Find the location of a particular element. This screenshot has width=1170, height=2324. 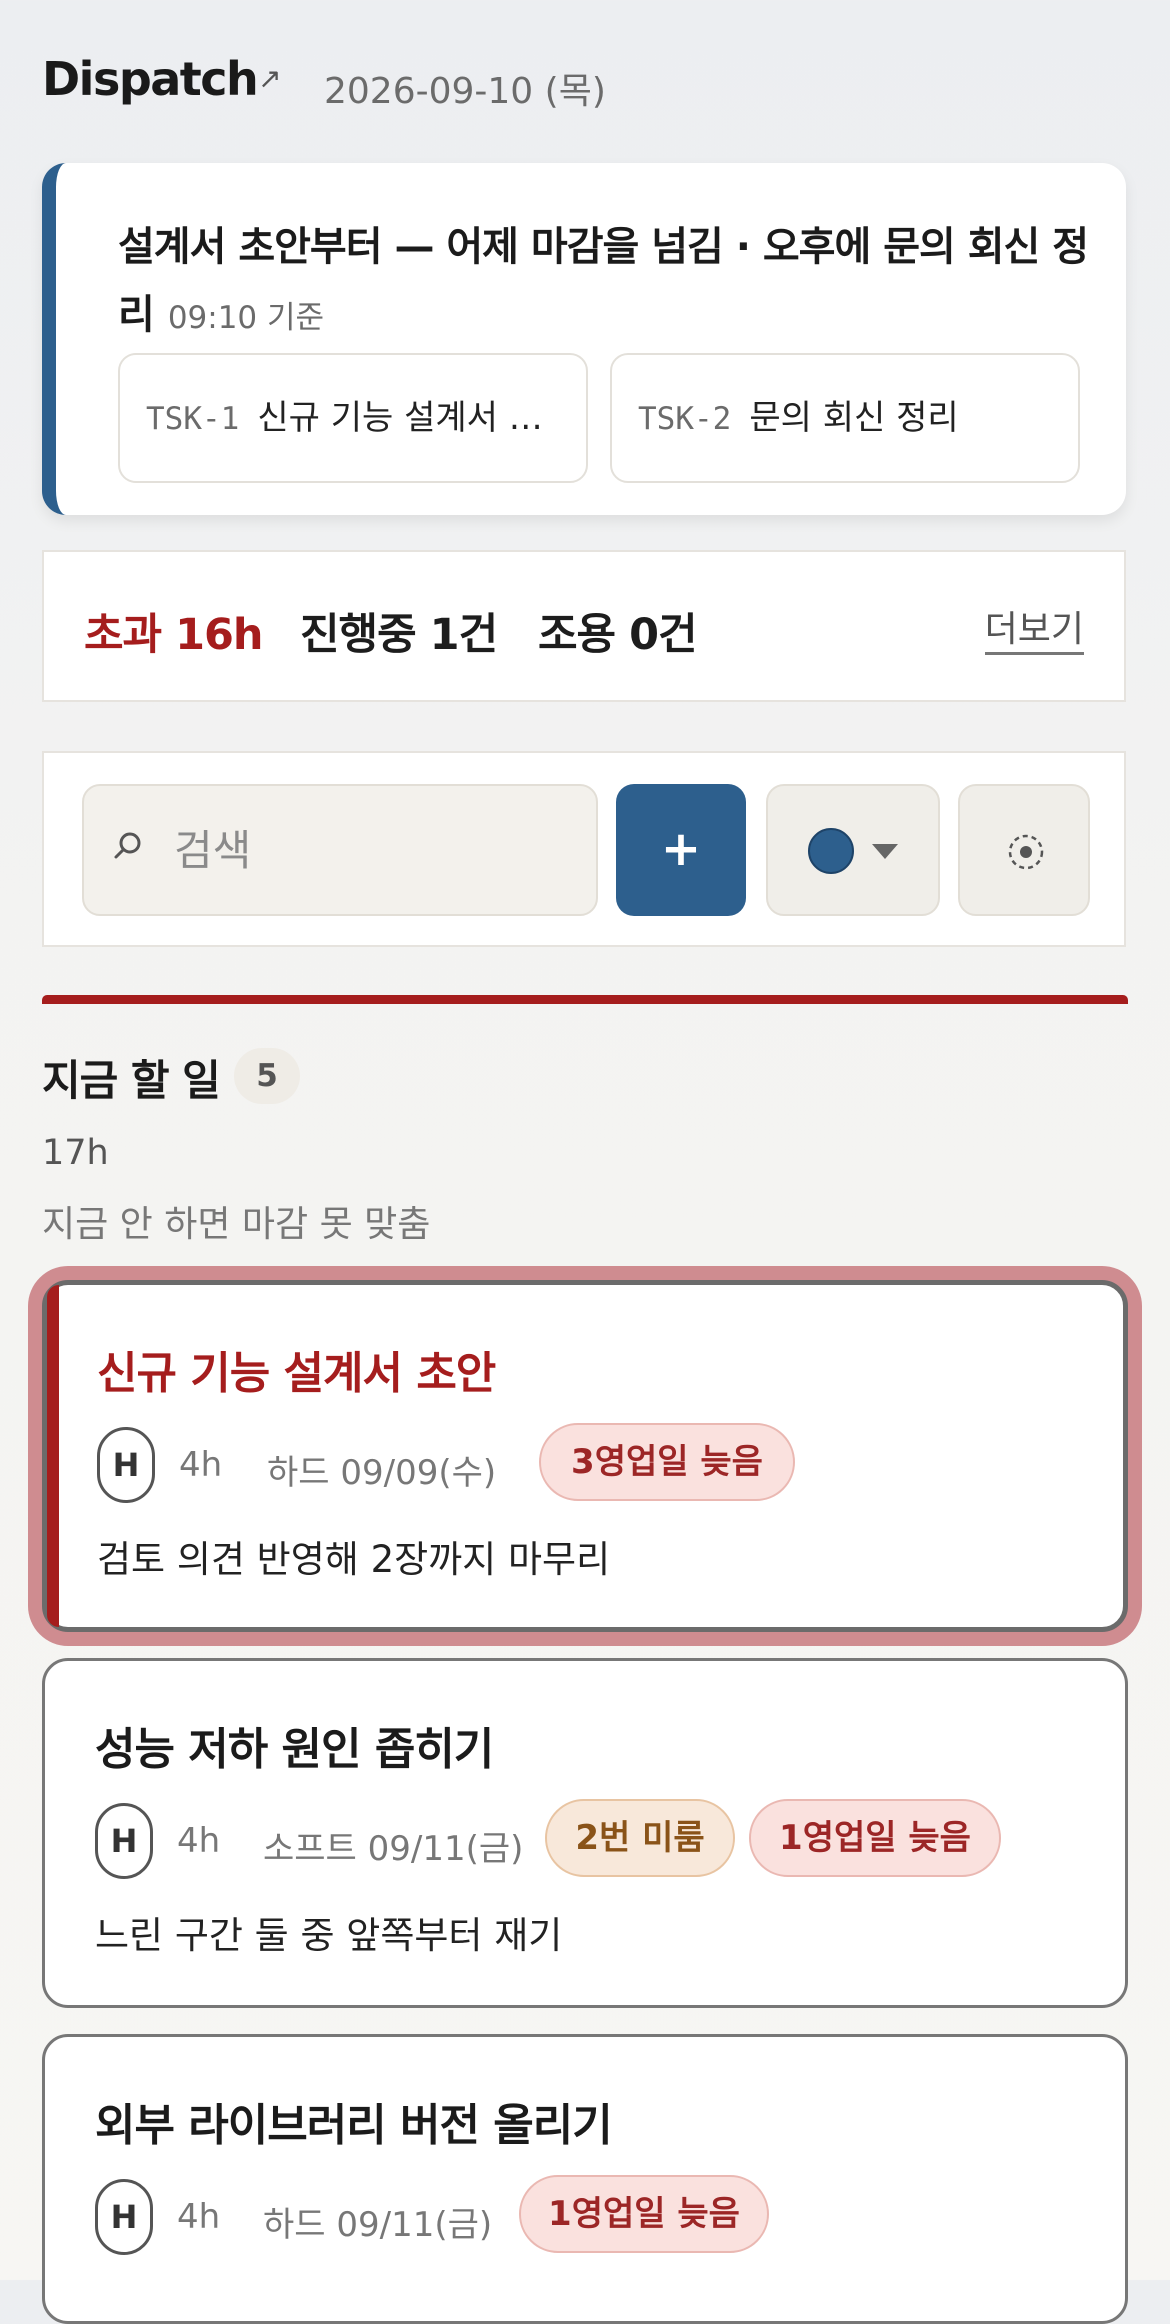

chevron-down-icon is located at coordinates (885, 851).